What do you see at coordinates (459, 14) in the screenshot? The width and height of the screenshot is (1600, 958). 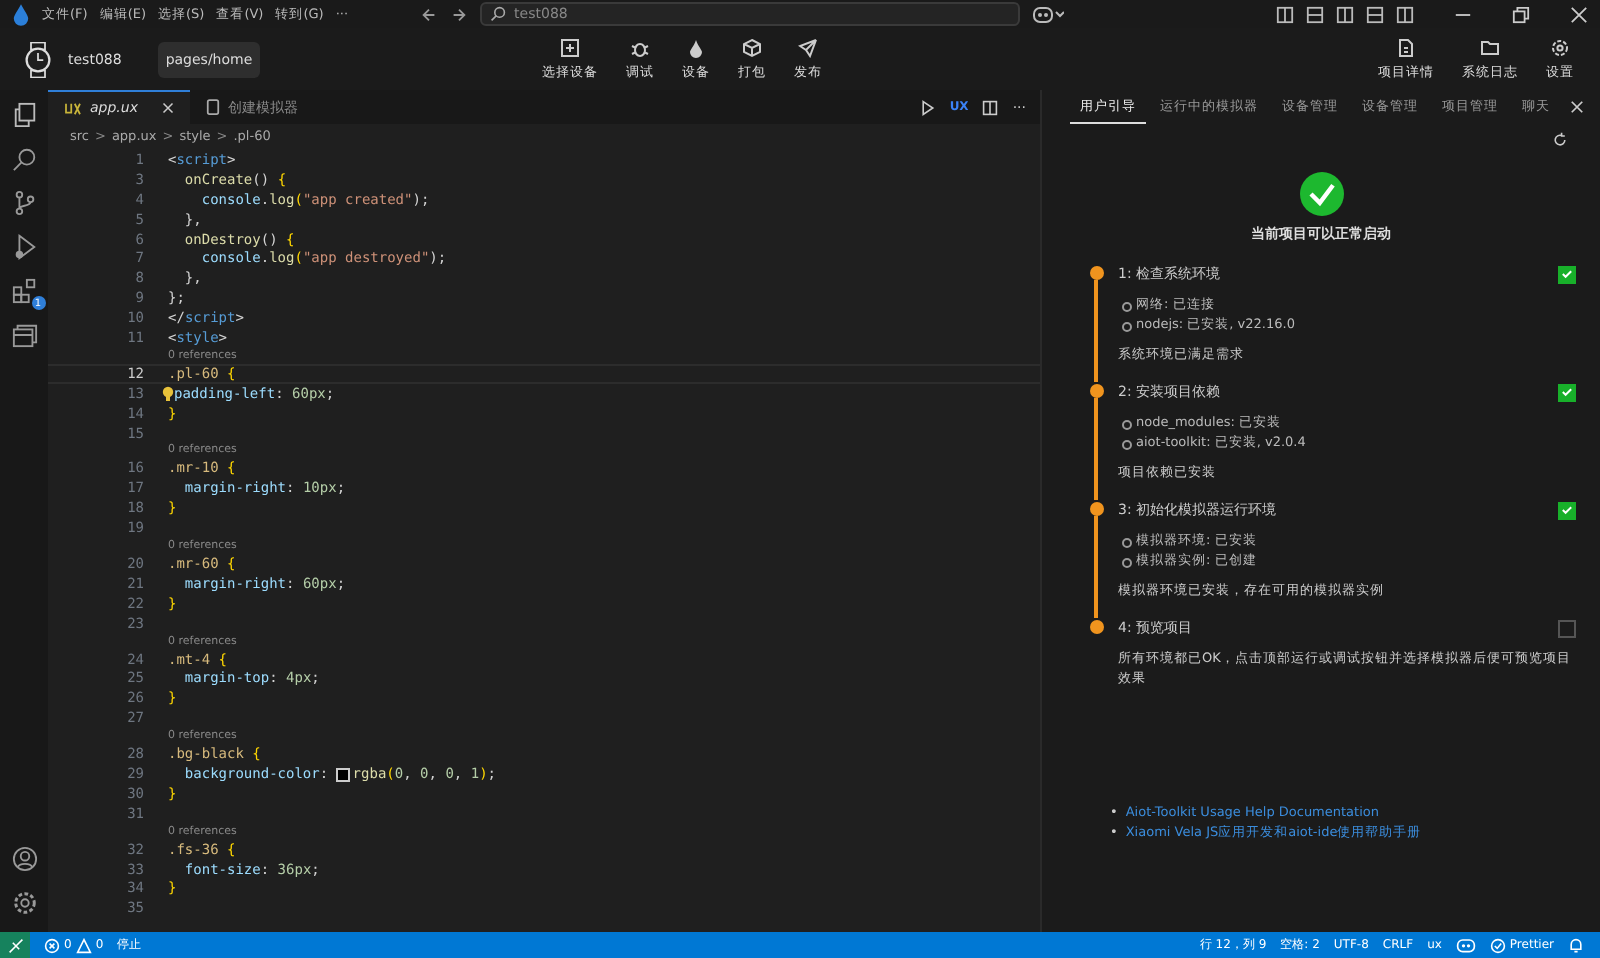 I see `forward-icon` at bounding box center [459, 14].